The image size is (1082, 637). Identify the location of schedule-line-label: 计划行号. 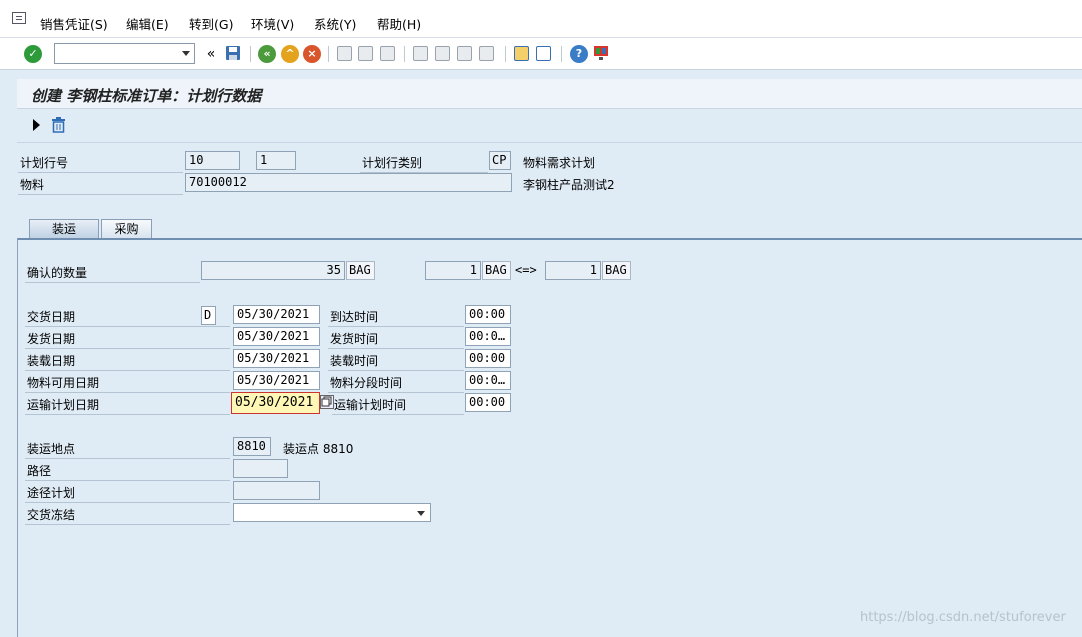
(44, 163).